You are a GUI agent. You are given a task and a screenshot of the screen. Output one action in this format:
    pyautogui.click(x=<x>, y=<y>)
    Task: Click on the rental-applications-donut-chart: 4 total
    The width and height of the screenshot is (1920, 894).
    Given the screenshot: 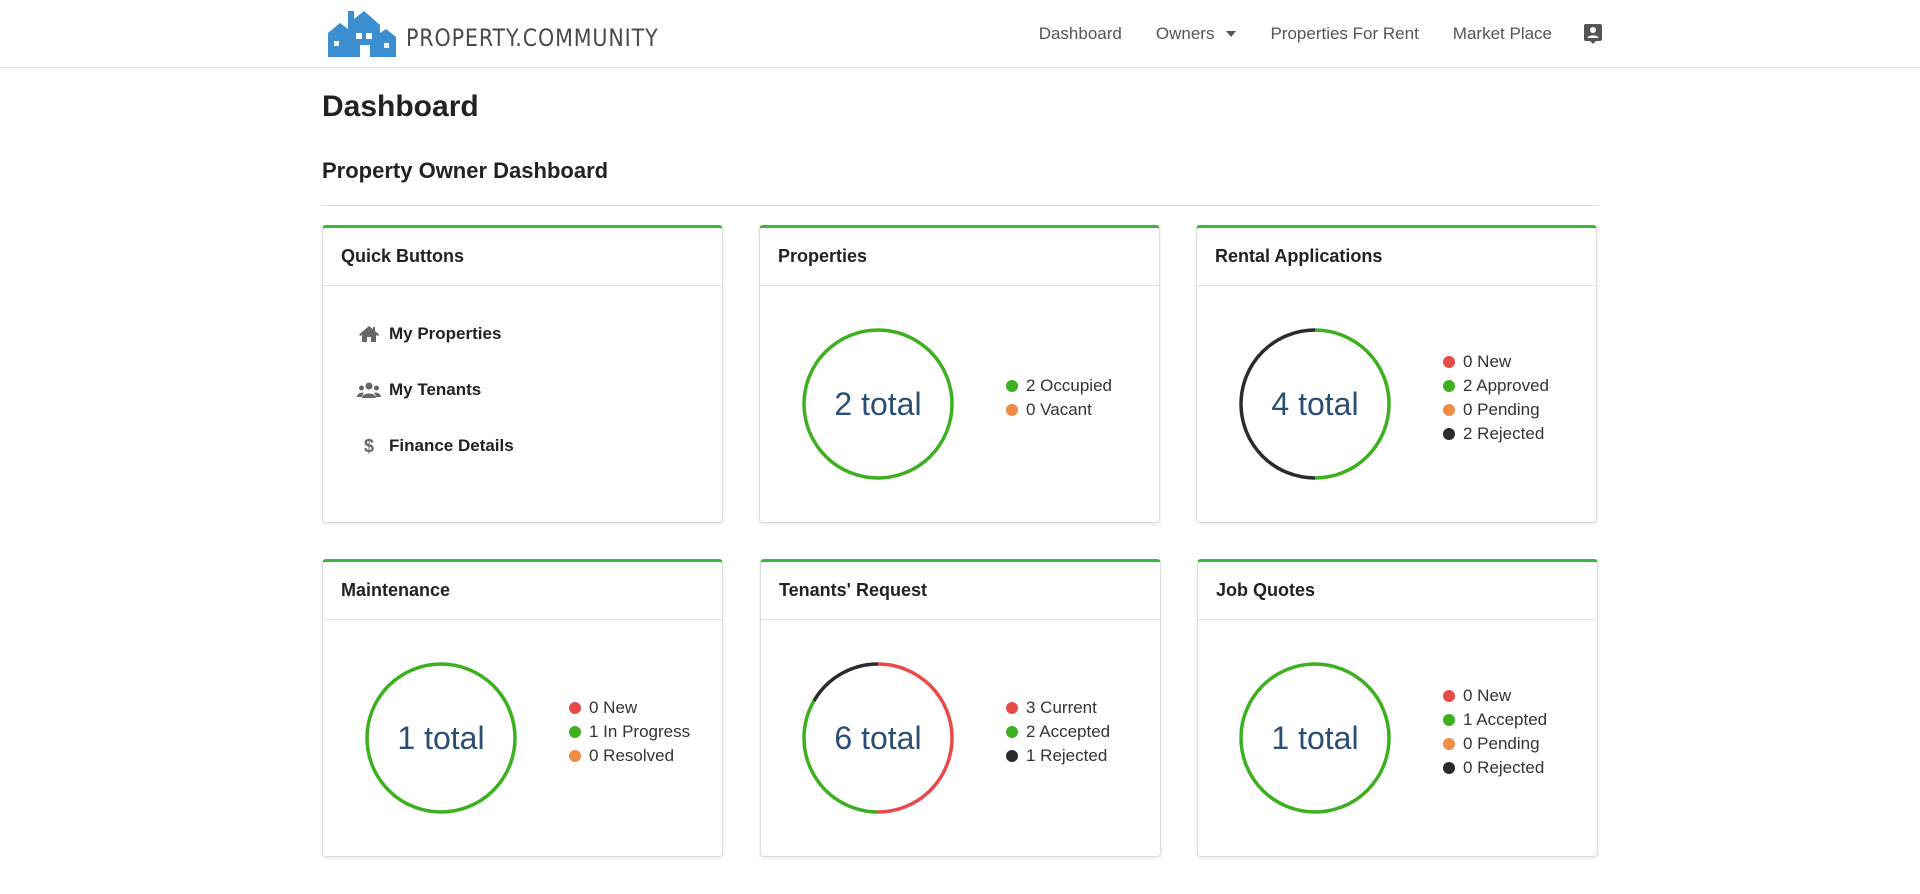 What is the action you would take?
    pyautogui.click(x=1315, y=404)
    